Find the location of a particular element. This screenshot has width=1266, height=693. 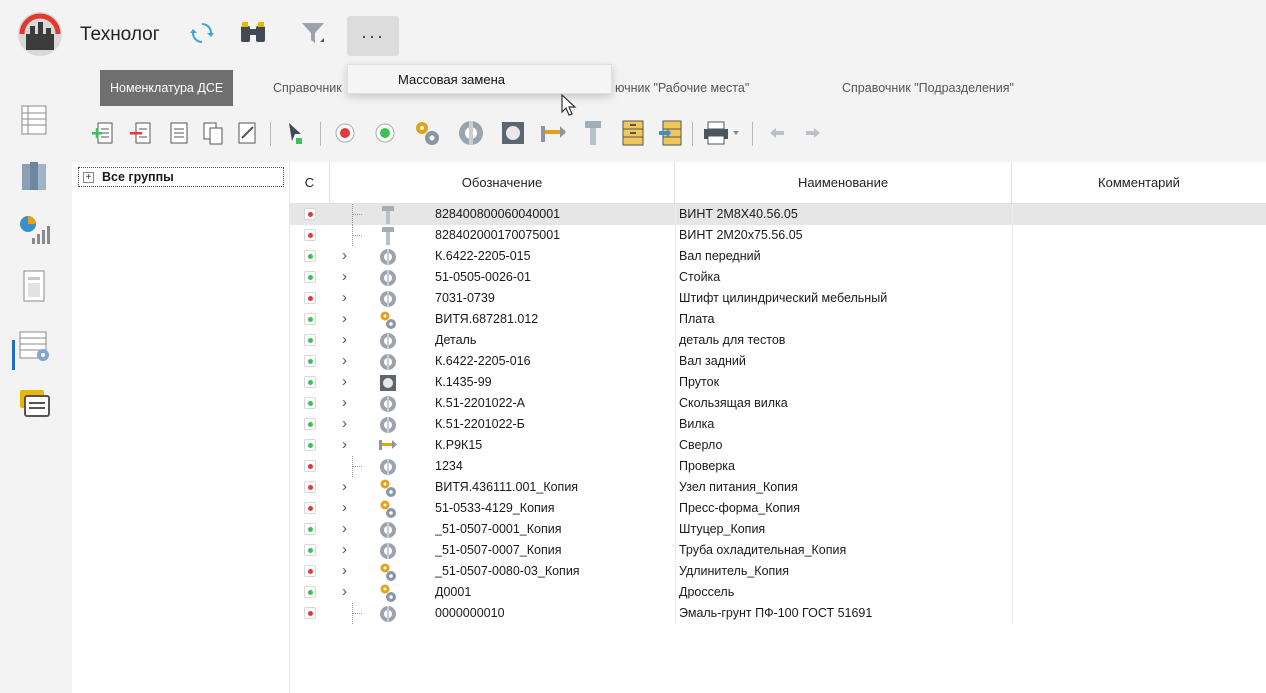

table-row: › Деталь деталь для тестов is located at coordinates (778, 340).